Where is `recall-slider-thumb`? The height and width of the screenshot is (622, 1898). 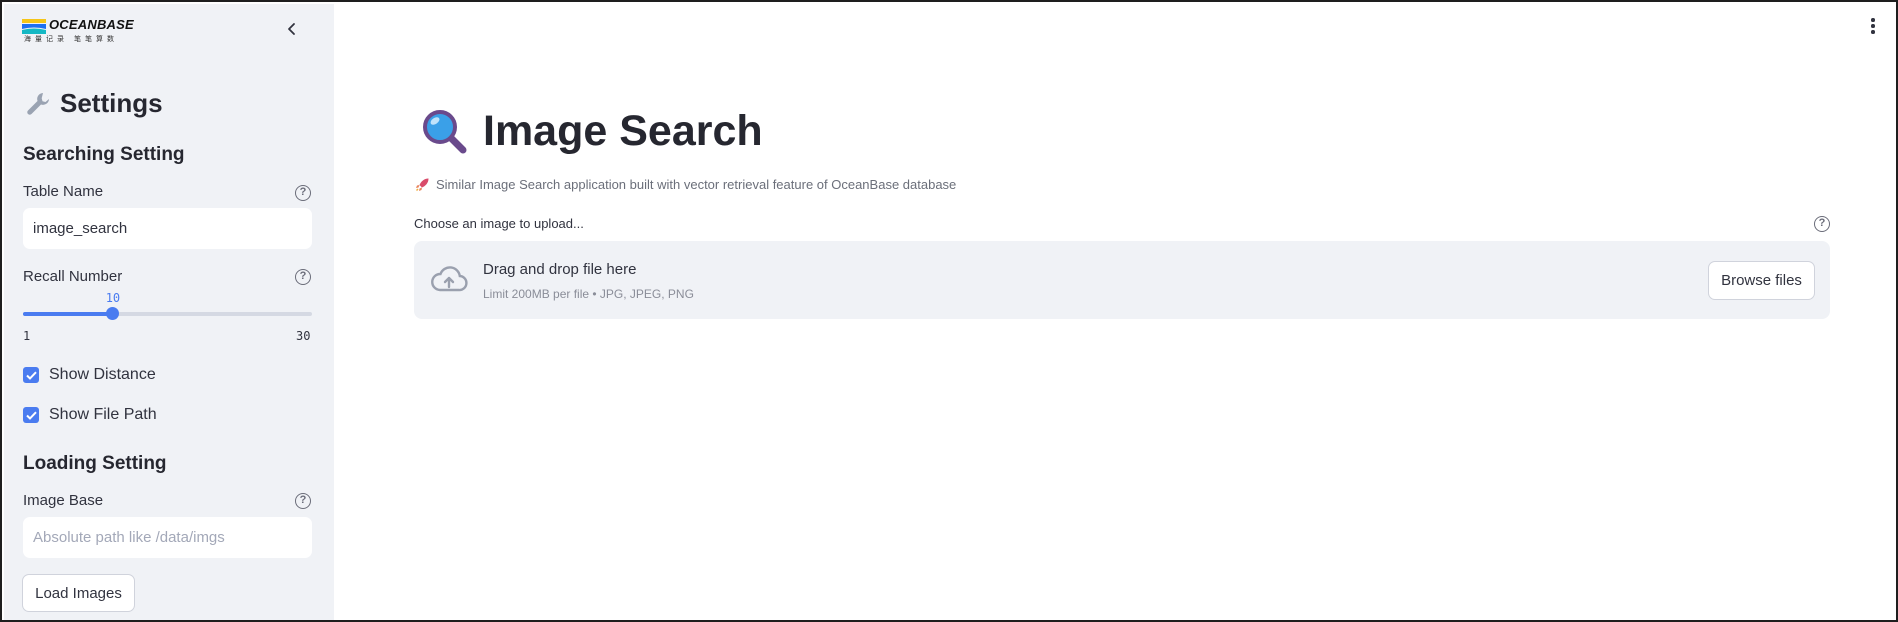
recall-slider-thumb is located at coordinates (113, 313).